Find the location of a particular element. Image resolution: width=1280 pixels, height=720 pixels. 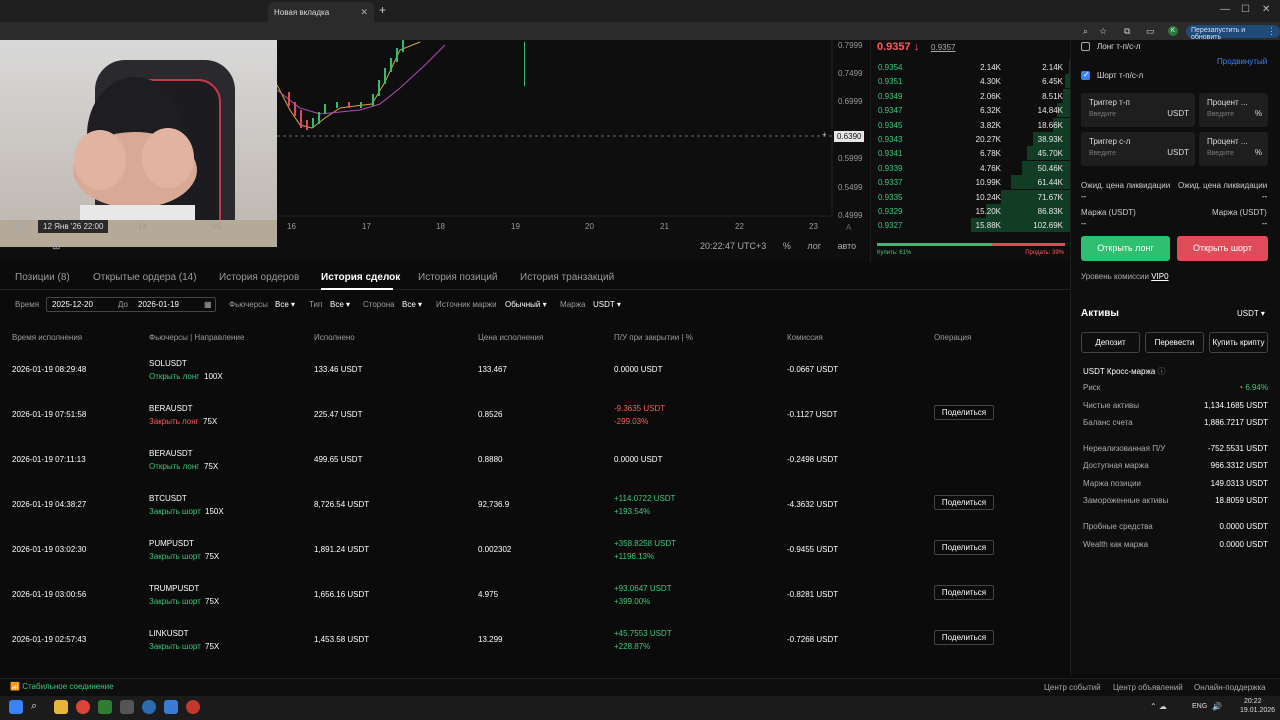

symbol: TRUMPUSDT is located at coordinates (174, 588).